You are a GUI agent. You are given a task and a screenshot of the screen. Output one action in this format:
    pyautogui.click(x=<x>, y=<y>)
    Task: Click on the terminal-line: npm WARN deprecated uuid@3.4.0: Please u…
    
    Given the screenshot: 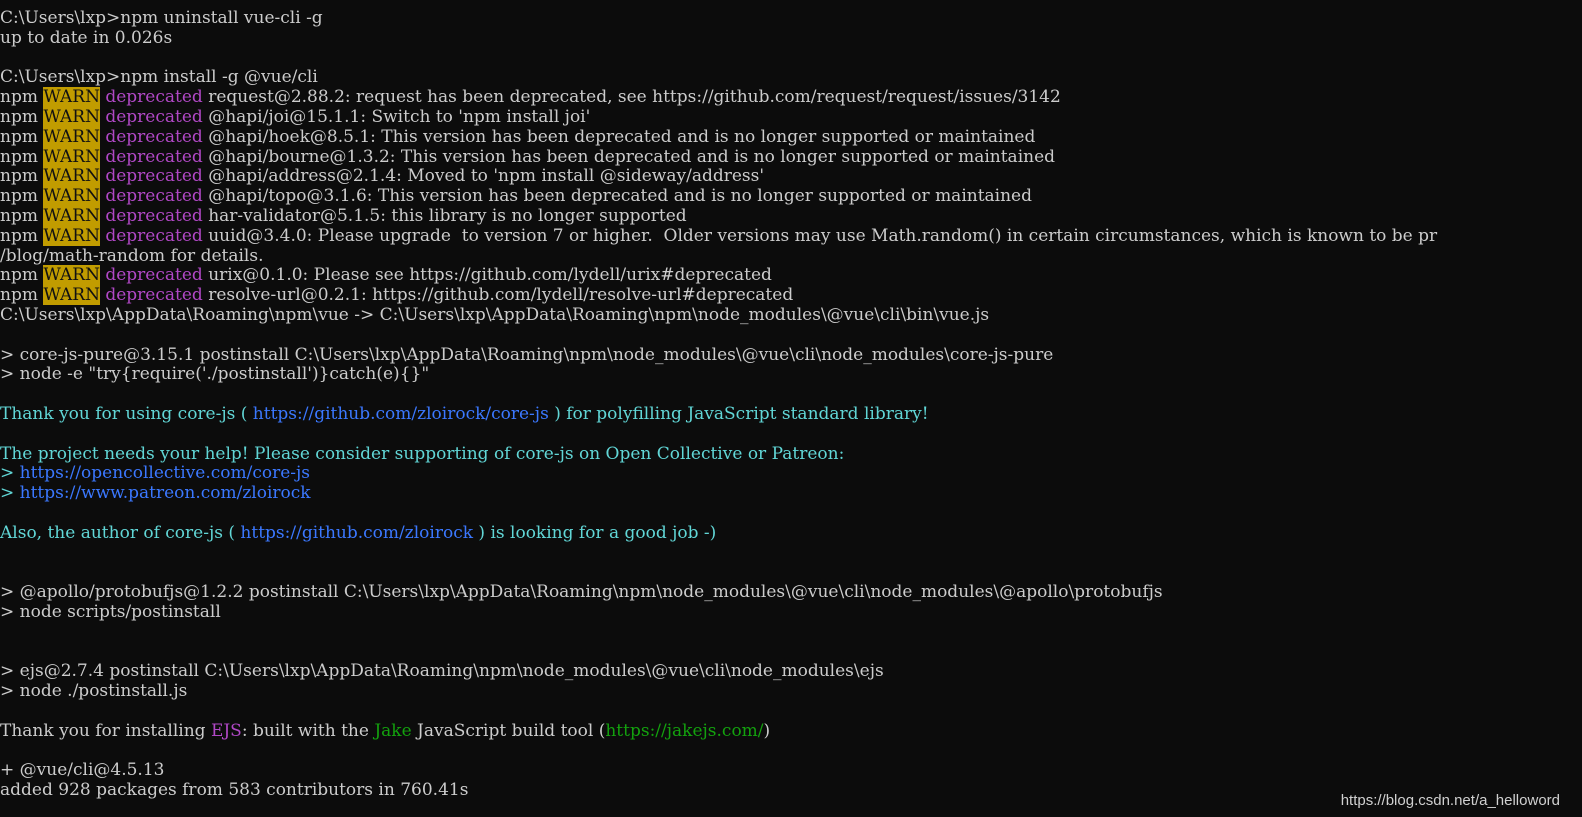 What is the action you would take?
    pyautogui.click(x=719, y=235)
    